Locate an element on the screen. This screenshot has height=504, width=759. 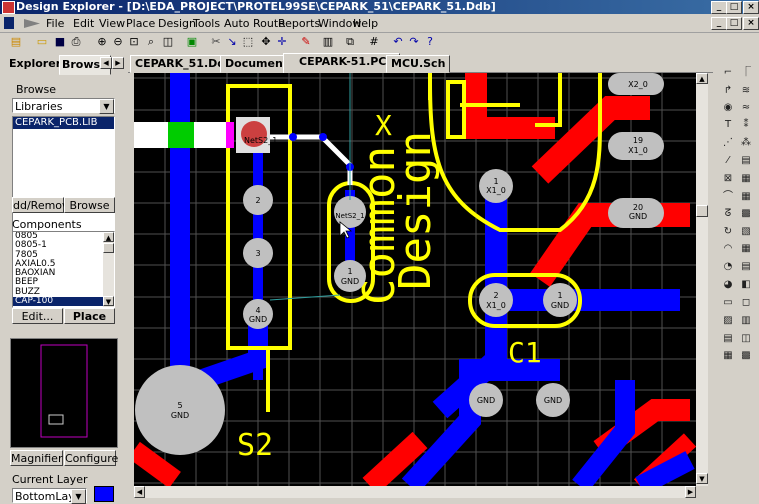
doc-minimize-button: _ is located at coordinates (719, 23).